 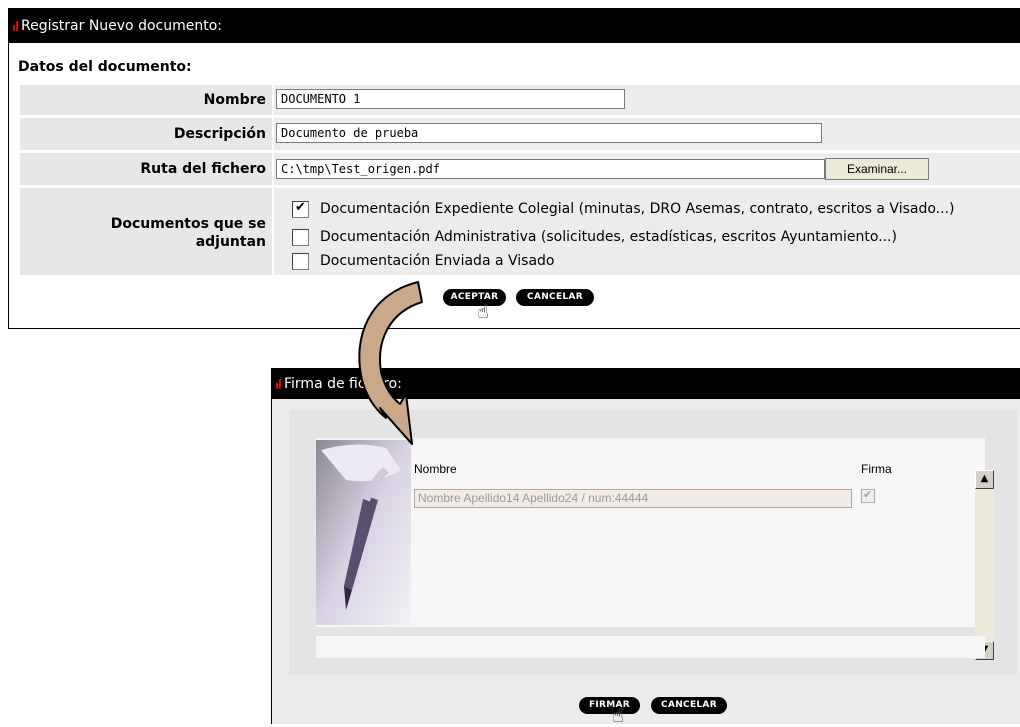 I want to click on option-visado-row: Documentación Enviada a Visado, so click(x=423, y=261).